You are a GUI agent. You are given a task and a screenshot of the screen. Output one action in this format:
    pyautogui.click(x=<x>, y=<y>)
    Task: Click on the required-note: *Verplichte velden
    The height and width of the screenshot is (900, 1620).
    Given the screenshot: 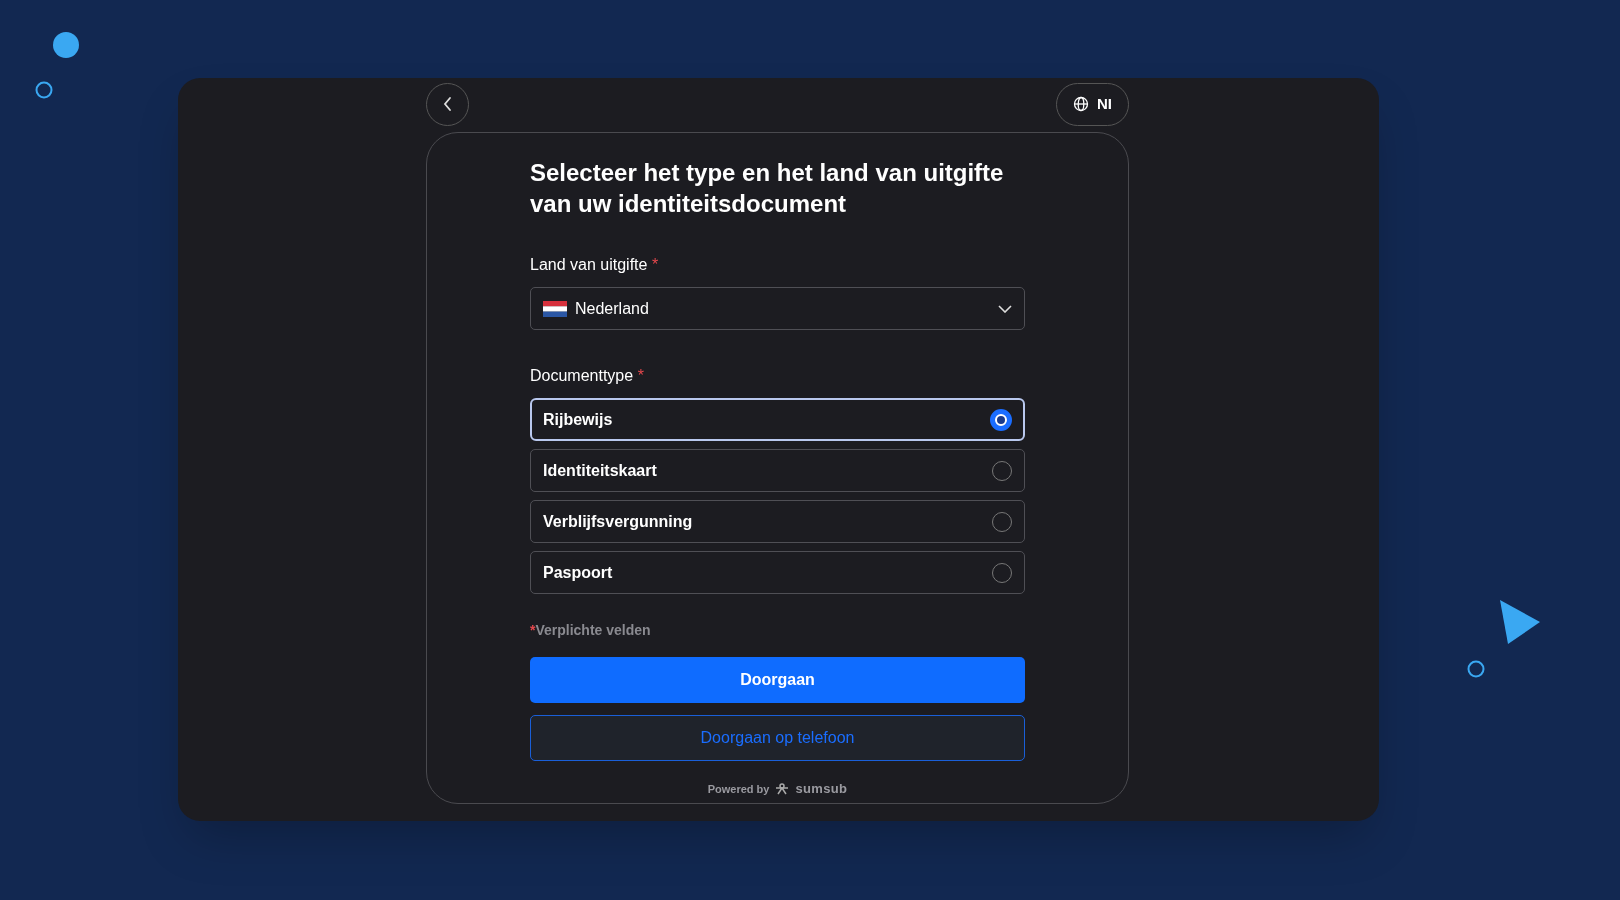 What is the action you would take?
    pyautogui.click(x=591, y=630)
    